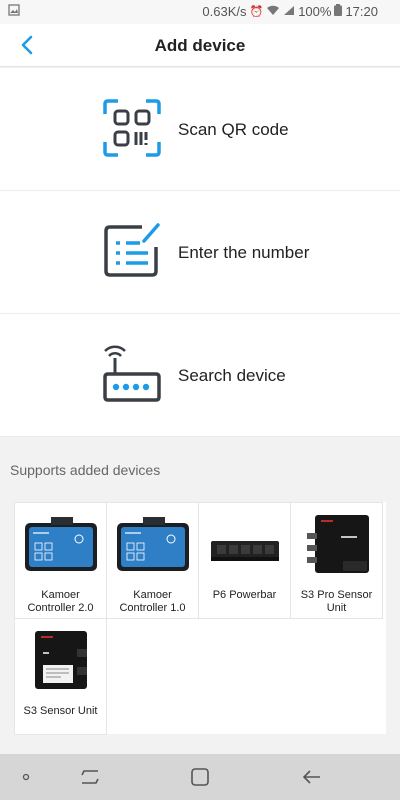 Image resolution: width=400 pixels, height=800 pixels. Describe the element at coordinates (244, 595) in the screenshot. I see `device-name: P6 Powerbar` at that location.